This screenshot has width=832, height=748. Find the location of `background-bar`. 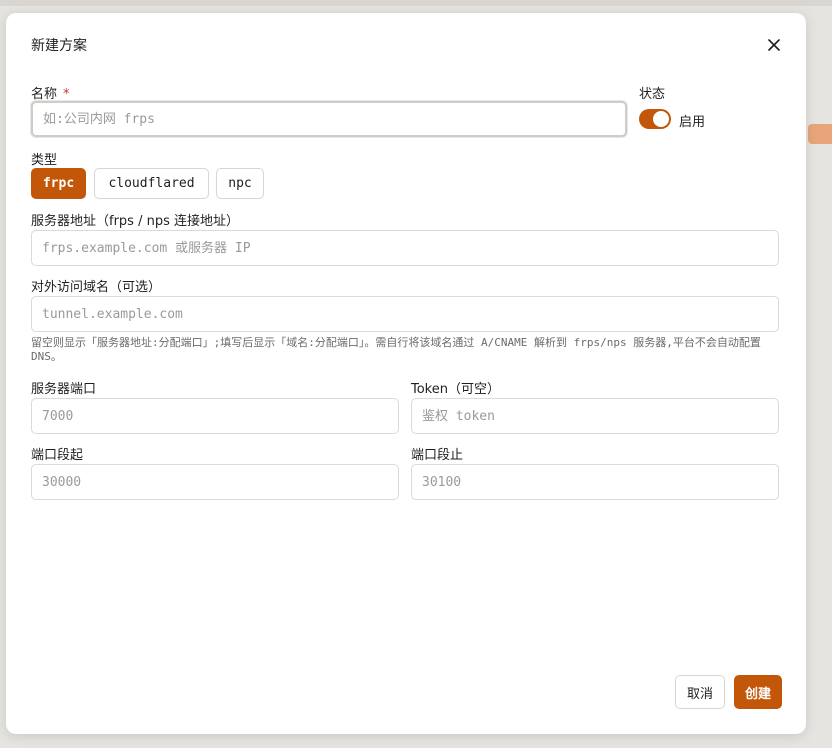

background-bar is located at coordinates (416, 3).